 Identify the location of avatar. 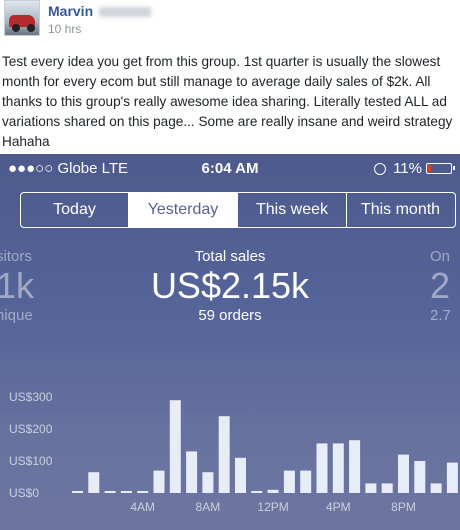
(22, 18).